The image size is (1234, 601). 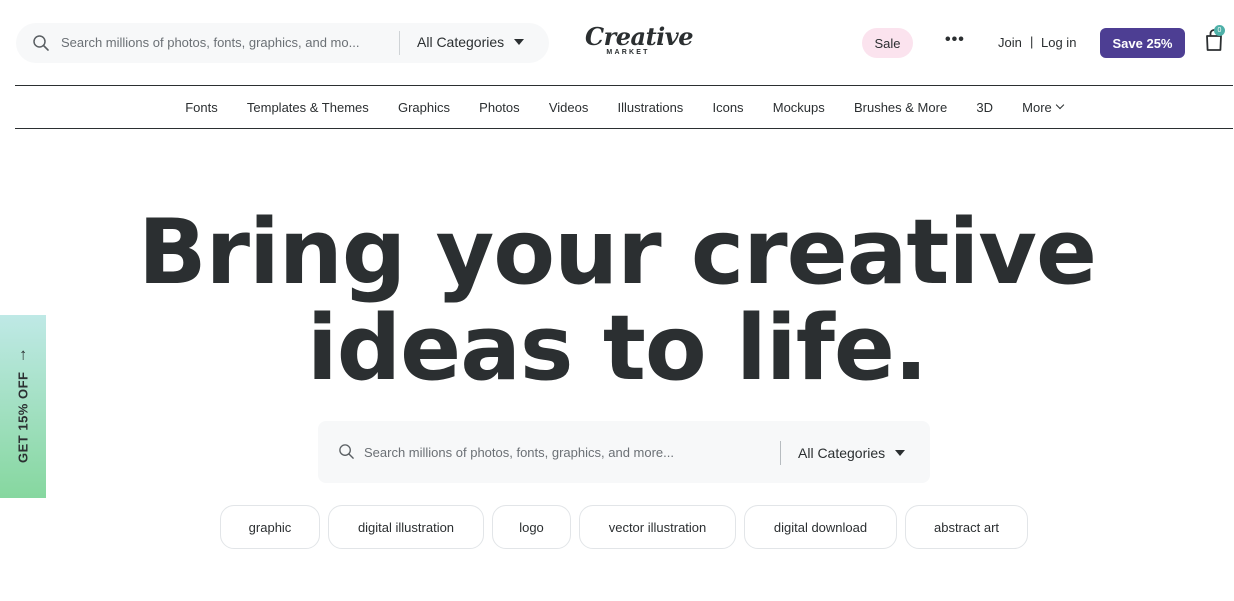 What do you see at coordinates (531, 527) in the screenshot?
I see `tag-logo: logo` at bounding box center [531, 527].